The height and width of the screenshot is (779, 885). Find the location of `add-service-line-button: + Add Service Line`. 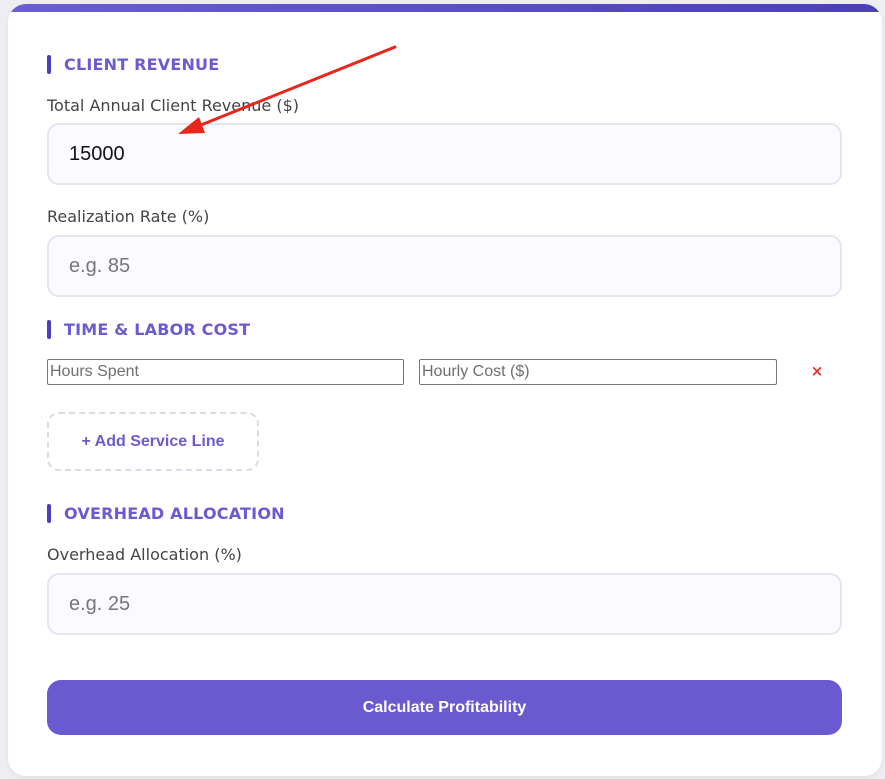

add-service-line-button: + Add Service Line is located at coordinates (153, 441).